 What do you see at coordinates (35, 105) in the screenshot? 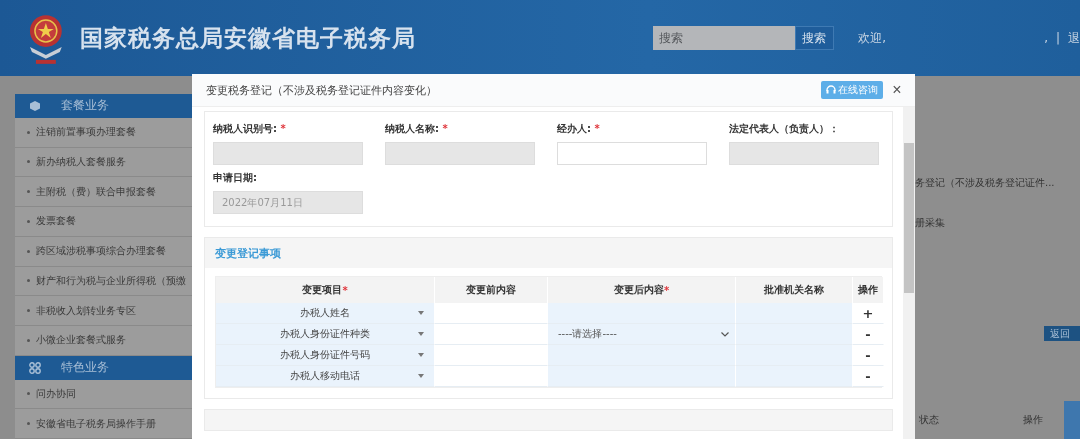
I see `cube-icon` at bounding box center [35, 105].